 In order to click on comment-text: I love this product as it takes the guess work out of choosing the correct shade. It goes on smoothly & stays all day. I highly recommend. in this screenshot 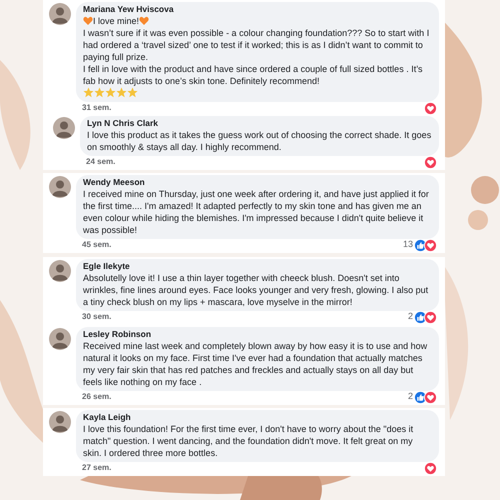, I will do `click(259, 141)`.